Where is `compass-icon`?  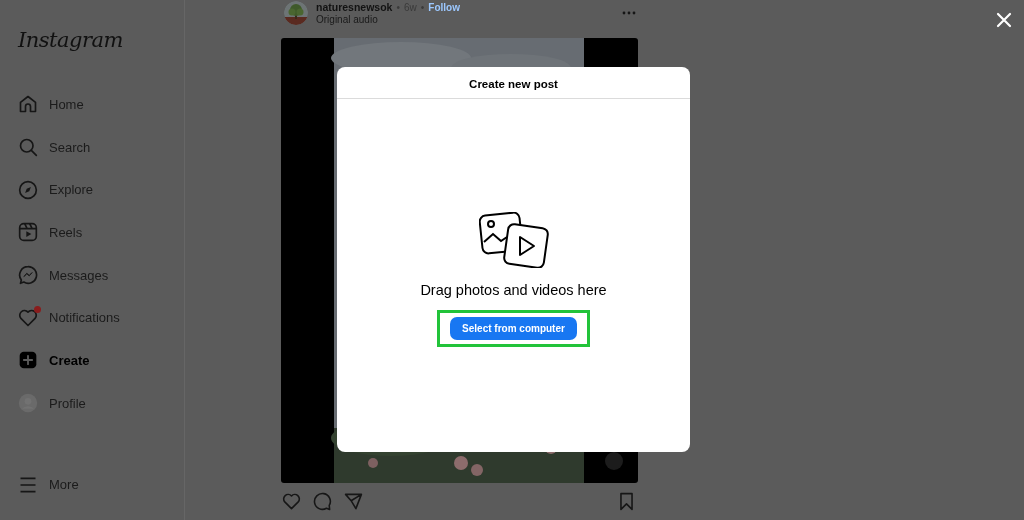 compass-icon is located at coordinates (28, 189).